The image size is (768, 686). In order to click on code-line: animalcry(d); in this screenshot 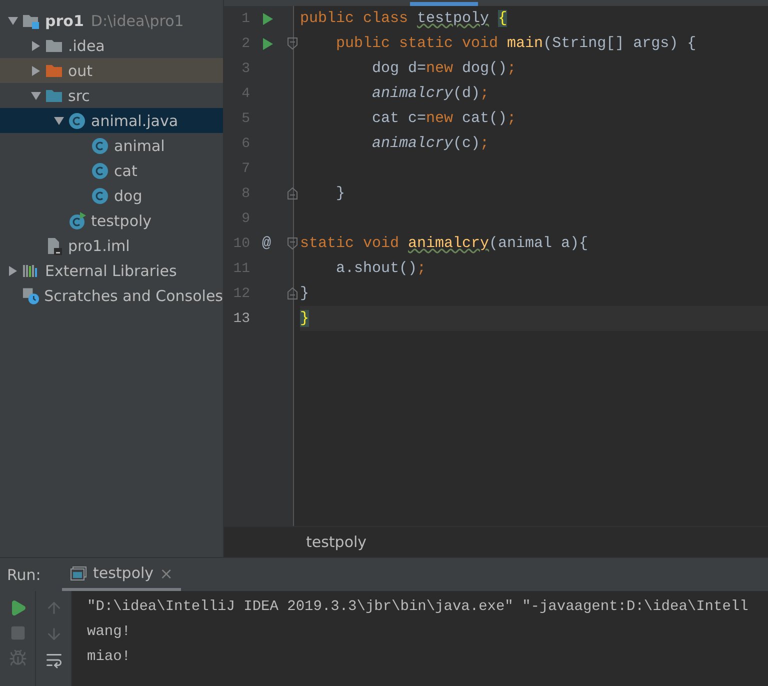, I will do `click(430, 93)`.